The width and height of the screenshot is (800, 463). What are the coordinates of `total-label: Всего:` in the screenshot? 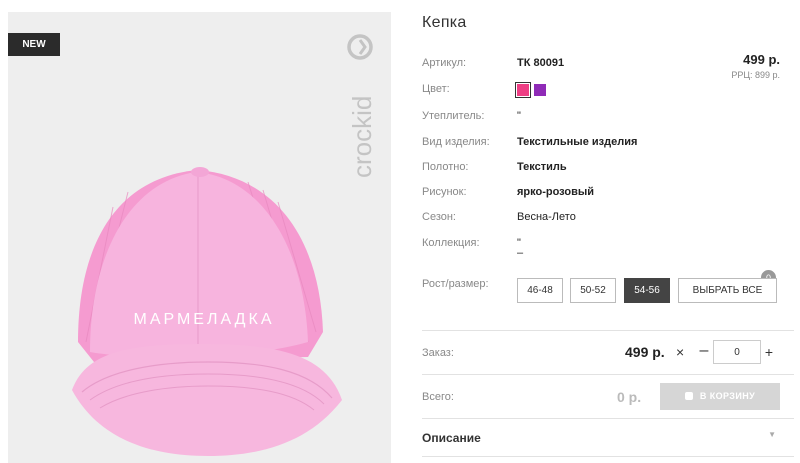 It's located at (438, 397).